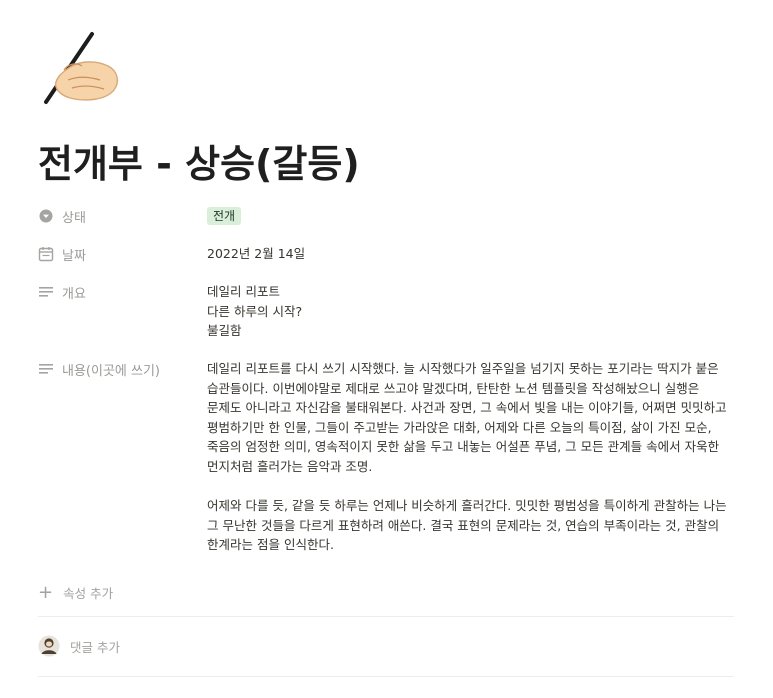 This screenshot has width=773, height=698. I want to click on property-summary-label: 개요, so click(62, 292).